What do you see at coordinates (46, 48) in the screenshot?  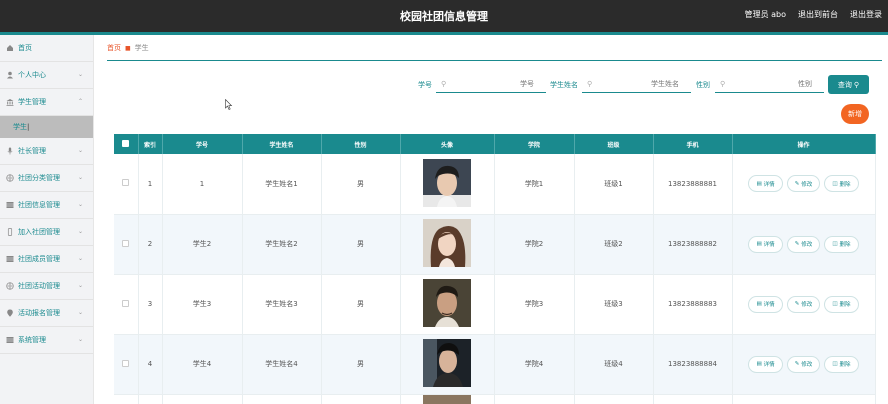 I see `sidebar-item-home: 首页` at bounding box center [46, 48].